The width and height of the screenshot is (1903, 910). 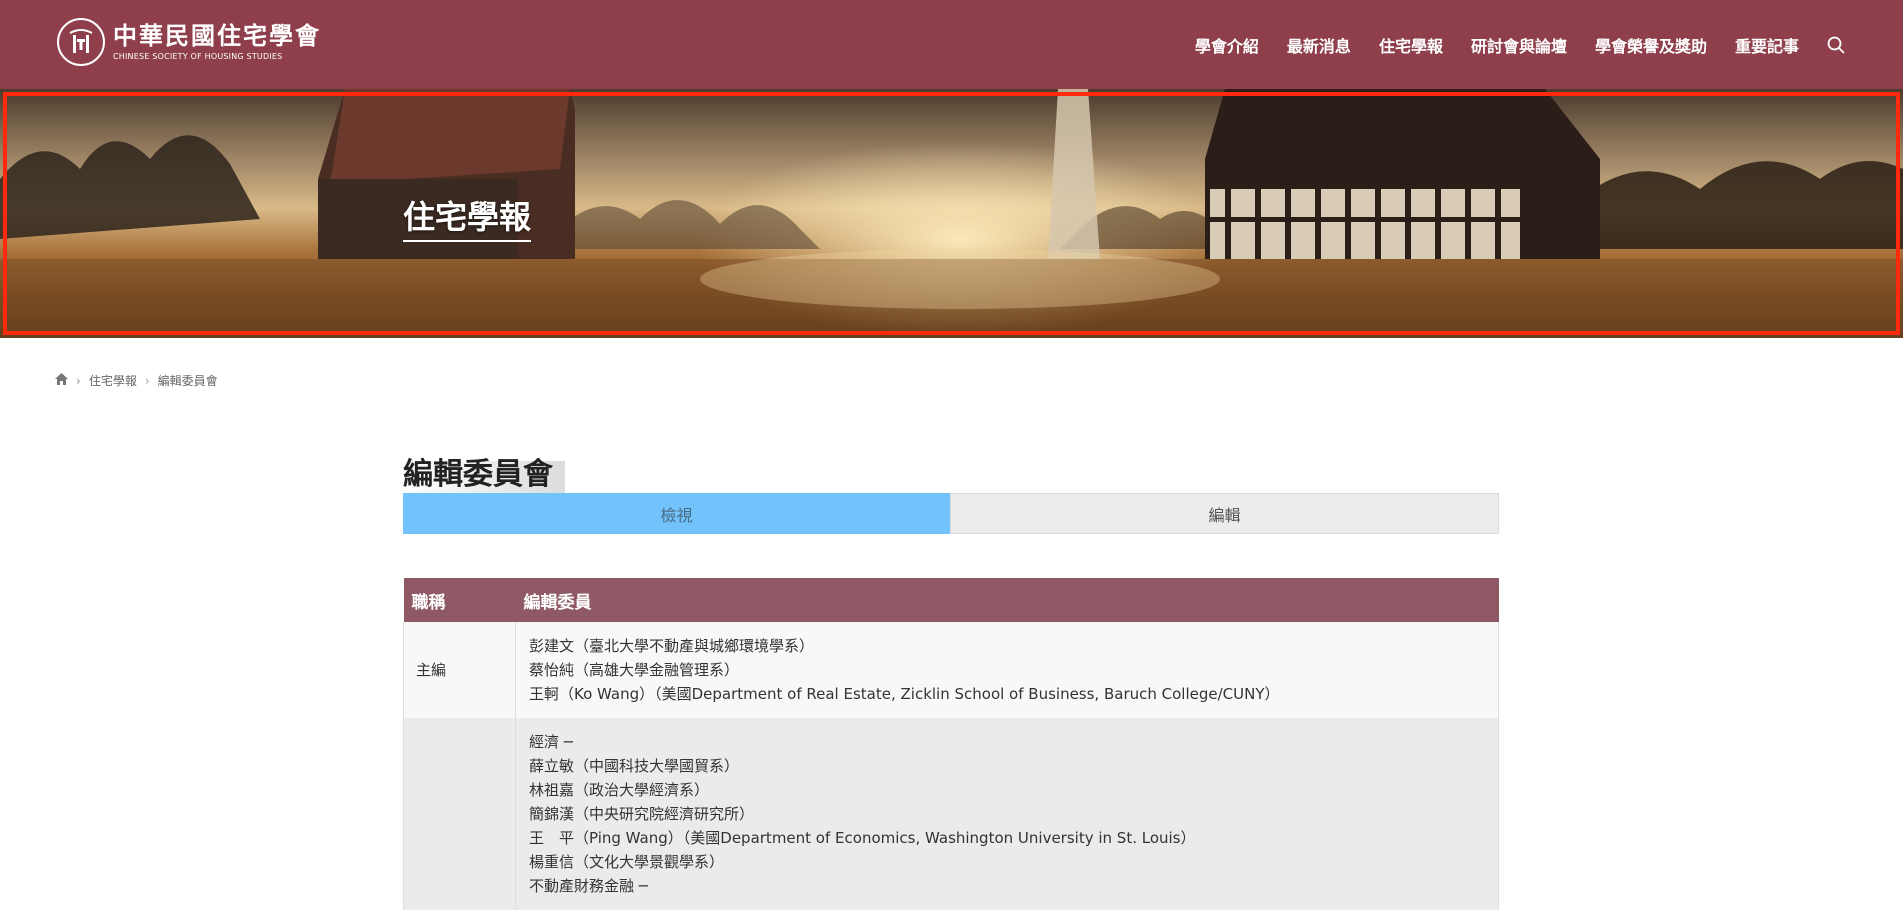 I want to click on banner-title: 住宅學報, so click(x=467, y=217).